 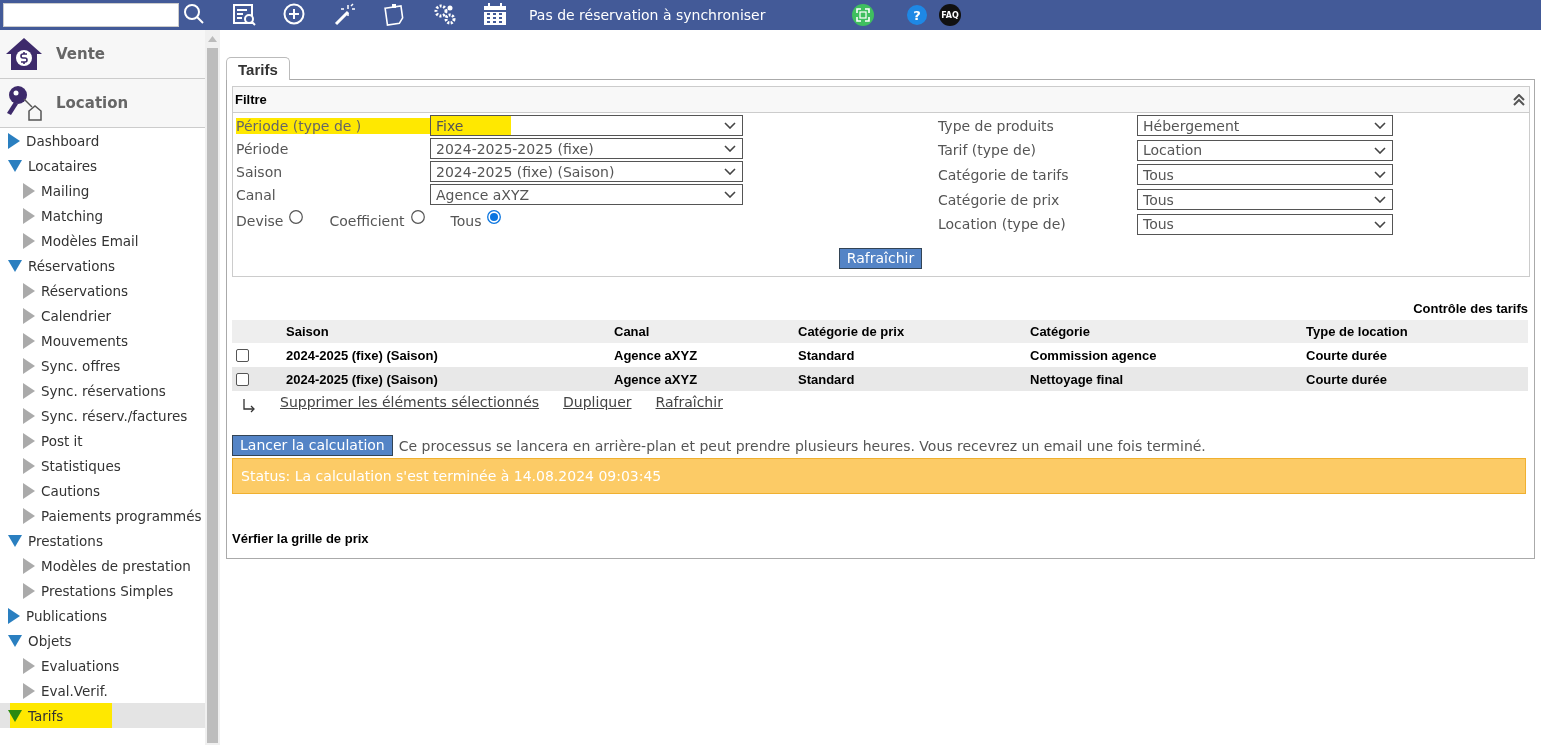 I want to click on menu-item: Locataires, so click(x=102, y=165).